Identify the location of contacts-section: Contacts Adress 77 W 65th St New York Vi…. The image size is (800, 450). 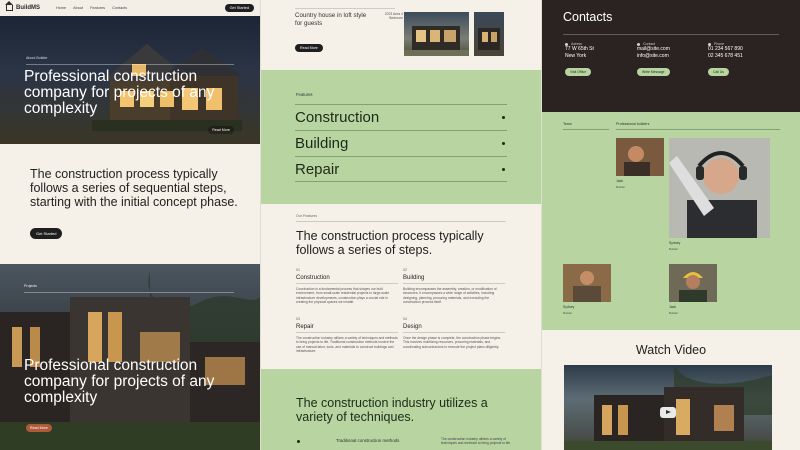
(671, 56).